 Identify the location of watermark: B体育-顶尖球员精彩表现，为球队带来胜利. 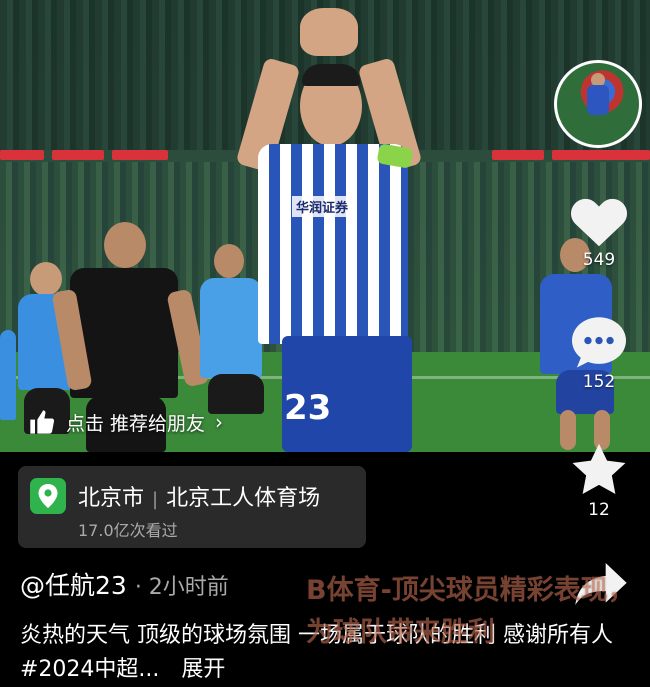
(470, 611).